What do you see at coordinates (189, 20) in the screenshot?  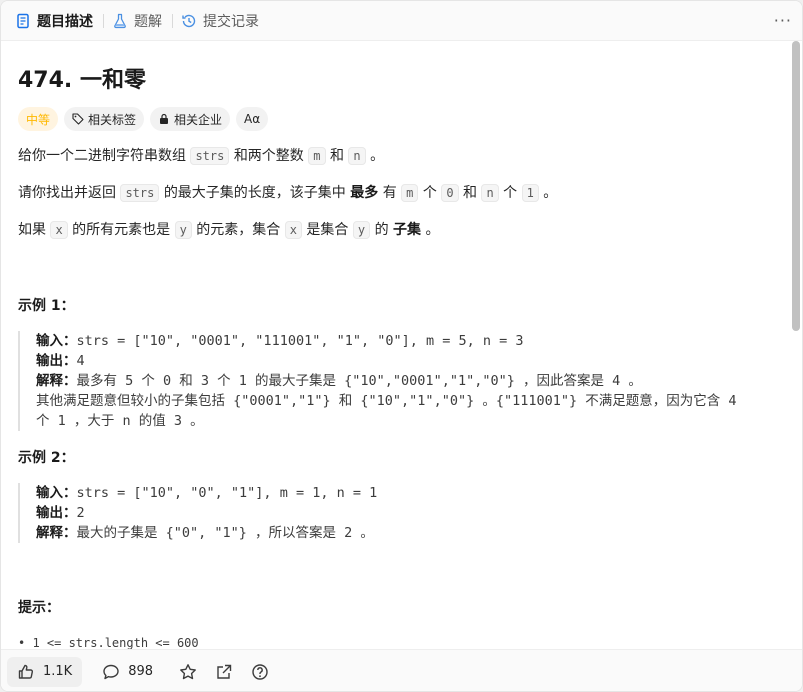 I see `history-icon` at bounding box center [189, 20].